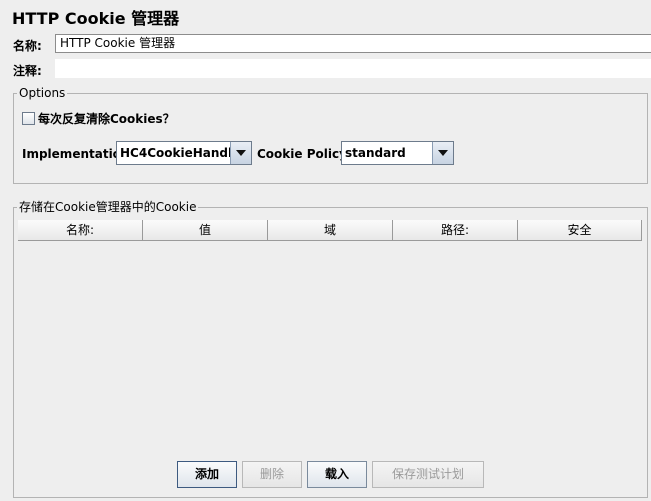 The width and height of the screenshot is (651, 501). What do you see at coordinates (428, 474) in the screenshot?
I see `save-test-plan-button: 保存测试计划` at bounding box center [428, 474].